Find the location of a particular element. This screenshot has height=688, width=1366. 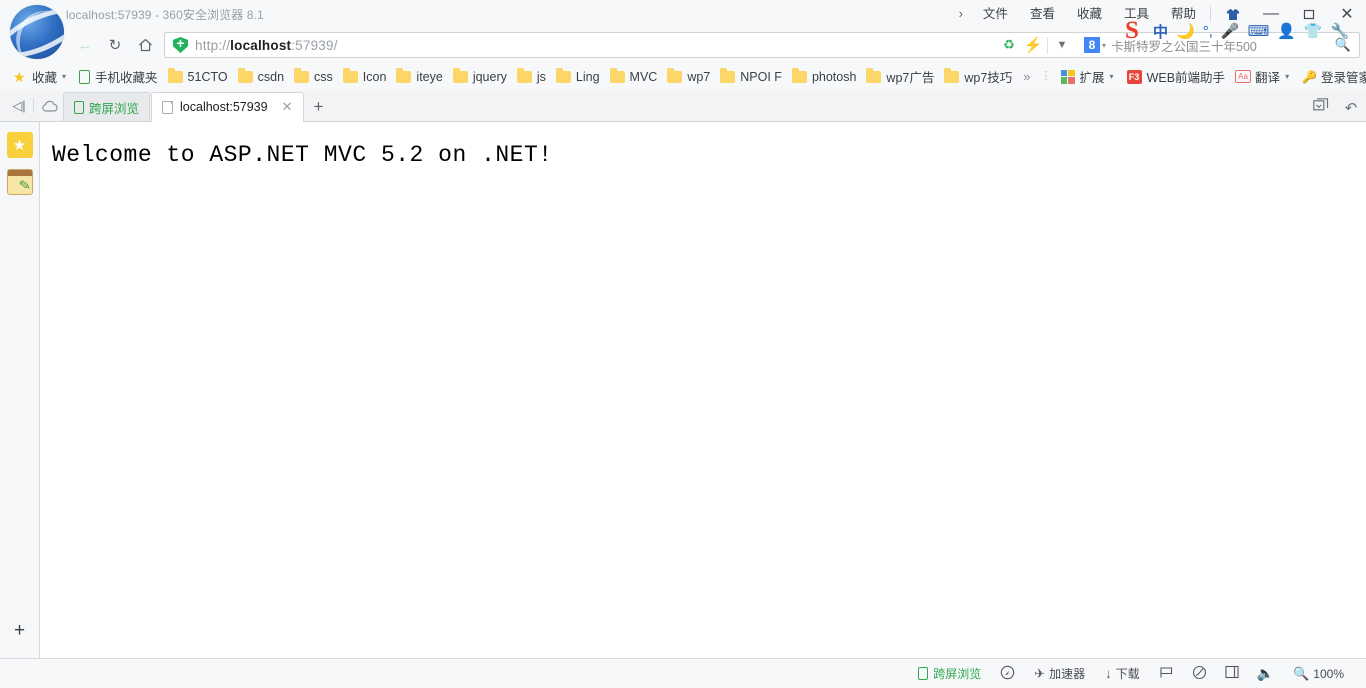

ime-user-icon: 👤 is located at coordinates (1286, 31).